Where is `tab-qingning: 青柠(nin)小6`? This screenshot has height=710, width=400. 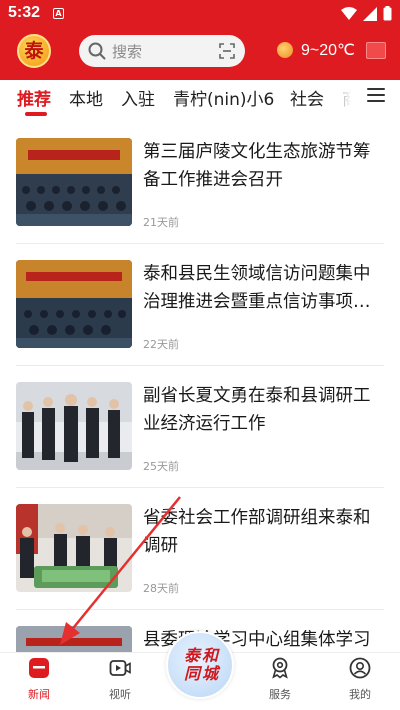 tab-qingning: 青柠(nin)小6 is located at coordinates (223, 97).